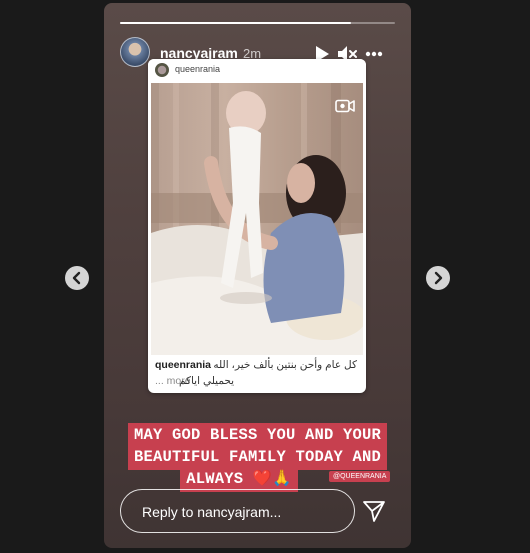 The image size is (530, 553). What do you see at coordinates (235, 23) in the screenshot?
I see `story-progress-fill` at bounding box center [235, 23].